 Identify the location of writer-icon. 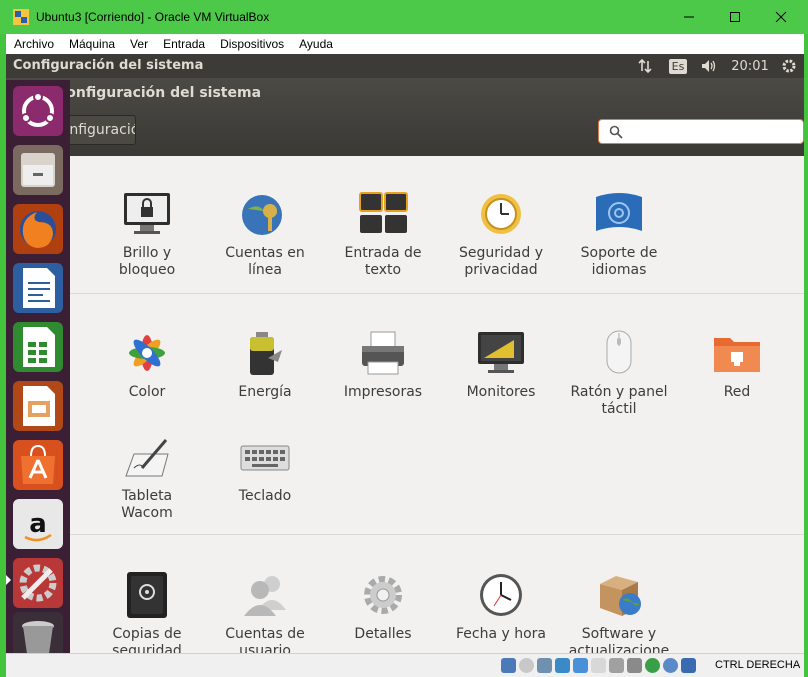
(38, 288).